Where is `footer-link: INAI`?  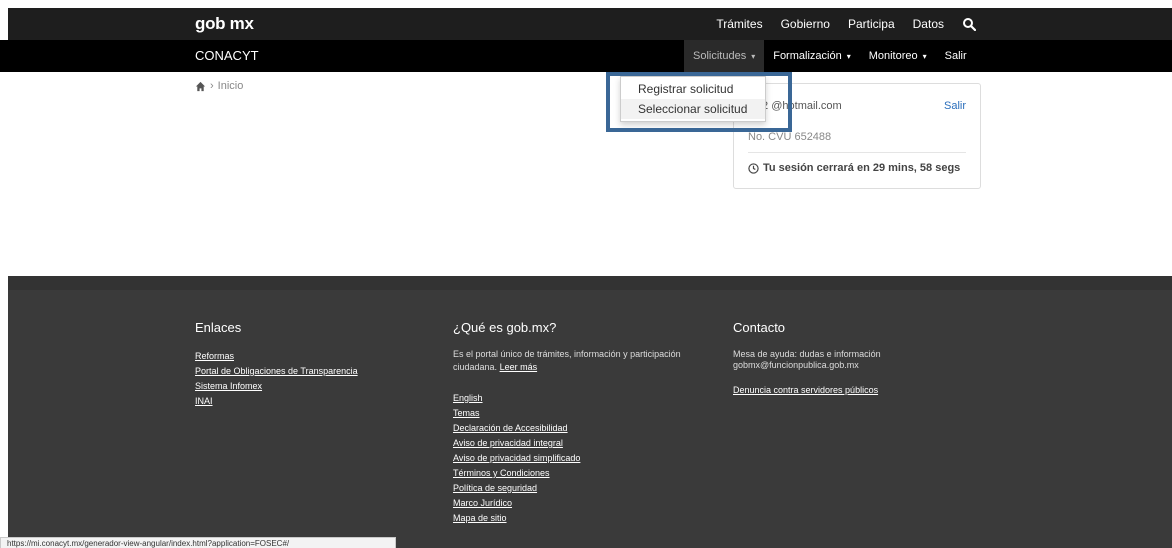 footer-link: INAI is located at coordinates (305, 401).